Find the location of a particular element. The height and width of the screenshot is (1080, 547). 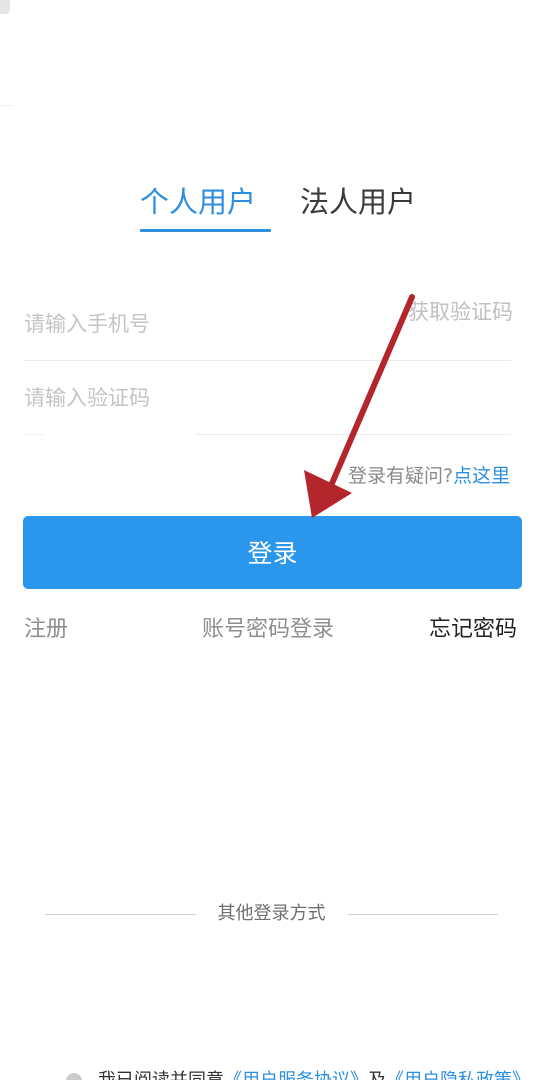

login-button: 登录 is located at coordinates (272, 552).